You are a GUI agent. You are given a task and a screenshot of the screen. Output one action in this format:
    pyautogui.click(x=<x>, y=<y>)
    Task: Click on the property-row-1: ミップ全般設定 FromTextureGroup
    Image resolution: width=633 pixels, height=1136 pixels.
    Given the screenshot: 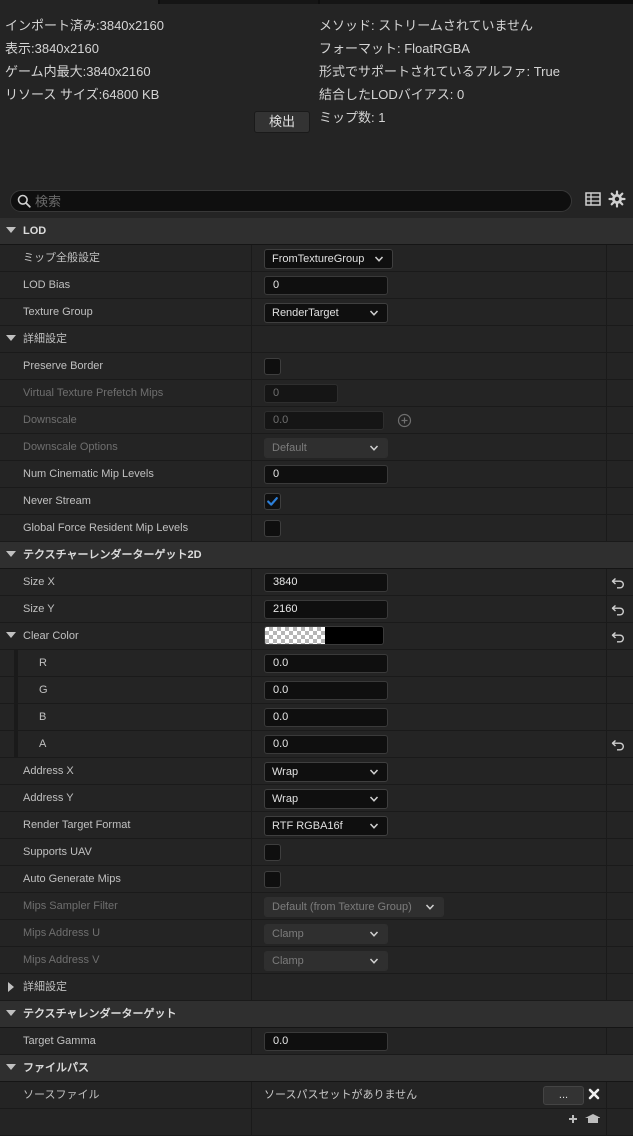 What is the action you would take?
    pyautogui.click(x=316, y=258)
    